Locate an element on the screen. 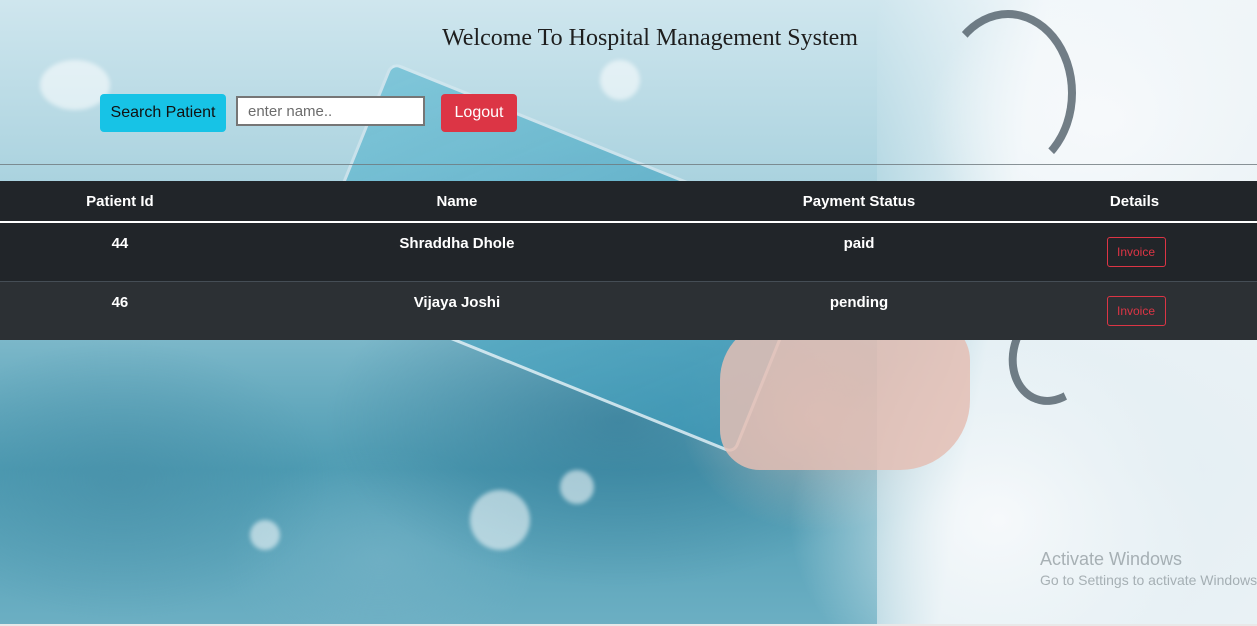  logout-button: Logout is located at coordinates (479, 113).